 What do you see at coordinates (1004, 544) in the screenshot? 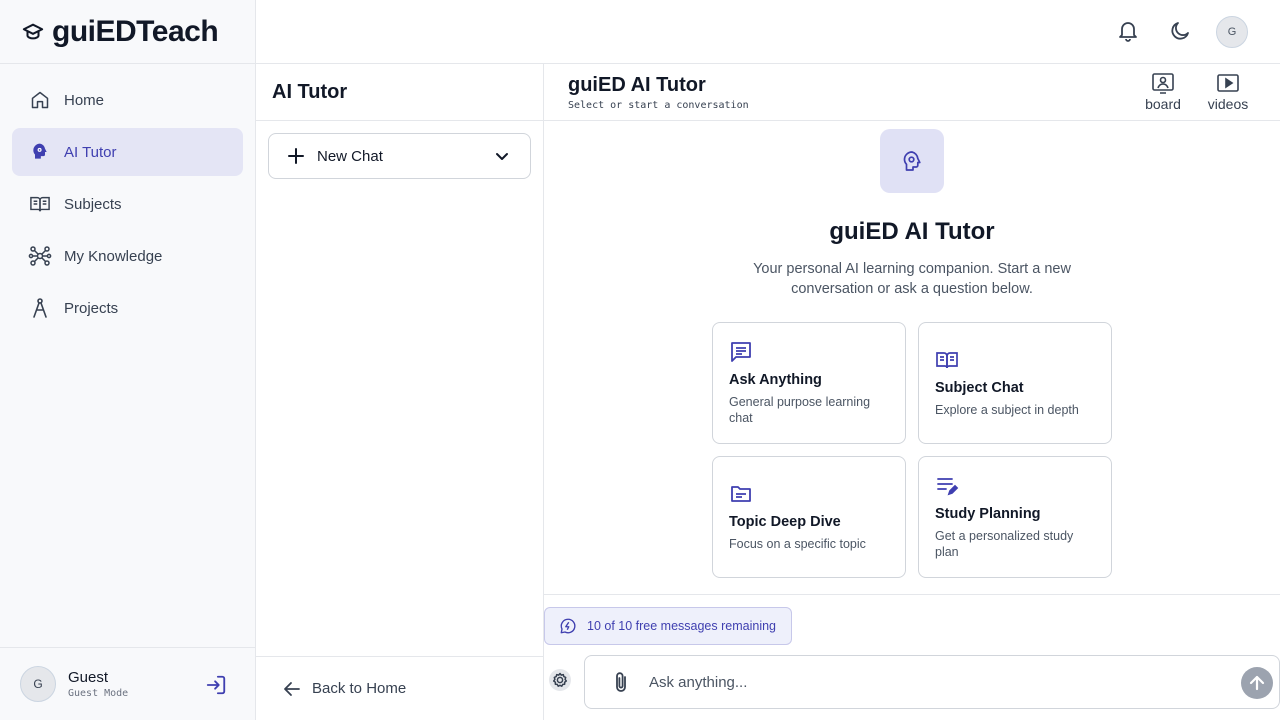
I see `card-description: Get a personalized study plan` at bounding box center [1004, 544].